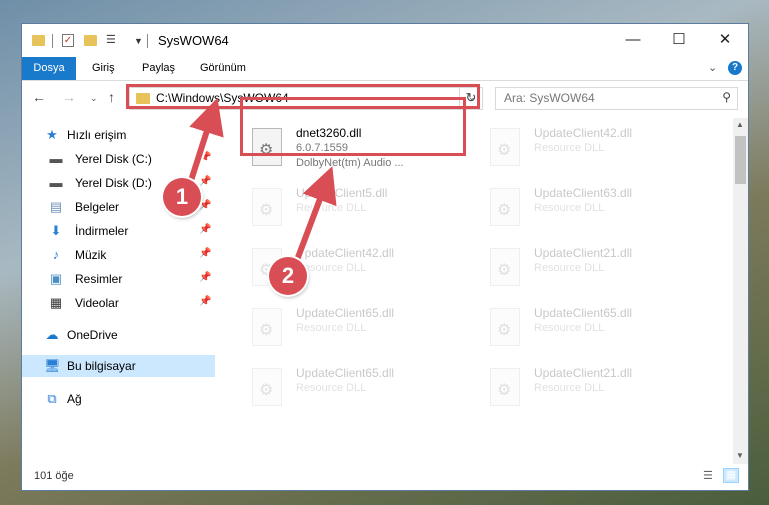 The width and height of the screenshot is (769, 505). I want to click on callout-2: 2, so click(288, 276).